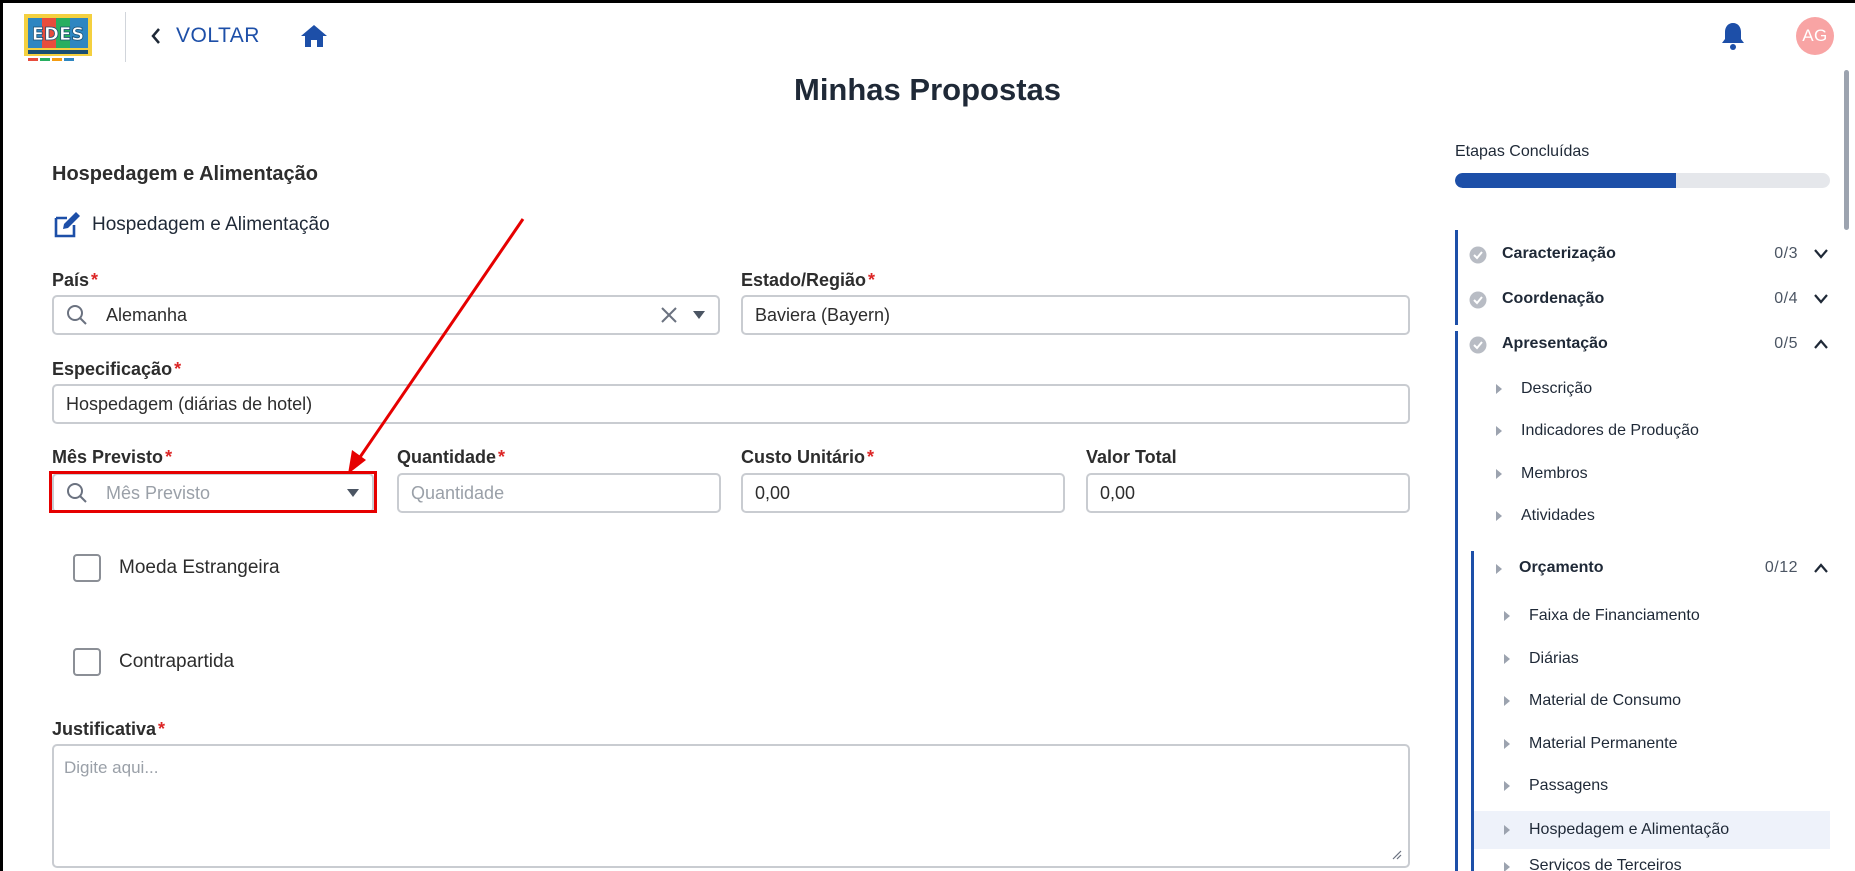 This screenshot has width=1855, height=871. I want to click on quantidade-input: Quantidade, so click(559, 493).